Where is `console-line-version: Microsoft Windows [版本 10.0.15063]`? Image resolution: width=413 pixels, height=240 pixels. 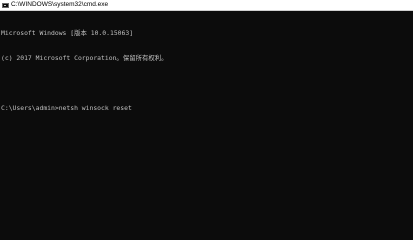 console-line-version: Microsoft Windows [版本 10.0.15063] is located at coordinates (67, 32).